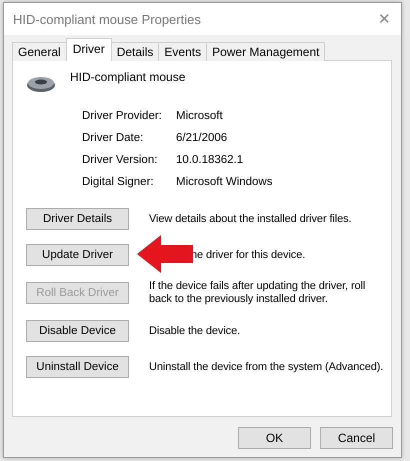  What do you see at coordinates (356, 438) in the screenshot?
I see `dialog-button: Cancel` at bounding box center [356, 438].